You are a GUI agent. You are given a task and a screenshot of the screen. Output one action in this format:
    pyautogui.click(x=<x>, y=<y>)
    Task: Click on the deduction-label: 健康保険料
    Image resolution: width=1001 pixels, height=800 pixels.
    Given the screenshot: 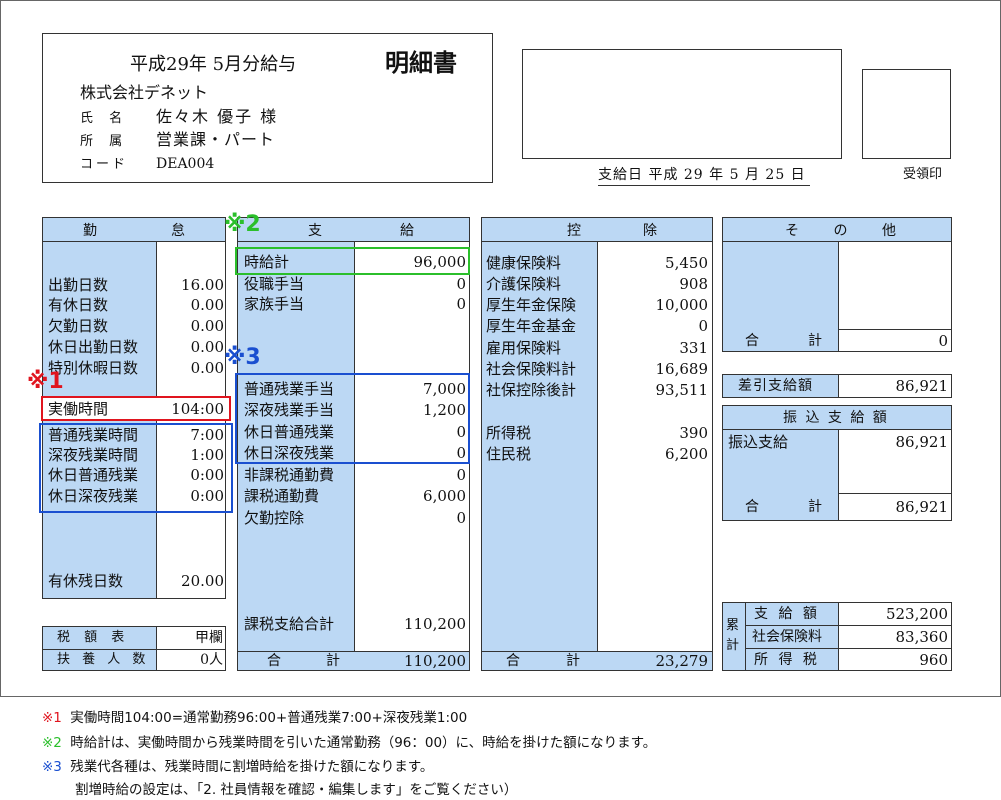 What is the action you would take?
    pyautogui.click(x=524, y=263)
    